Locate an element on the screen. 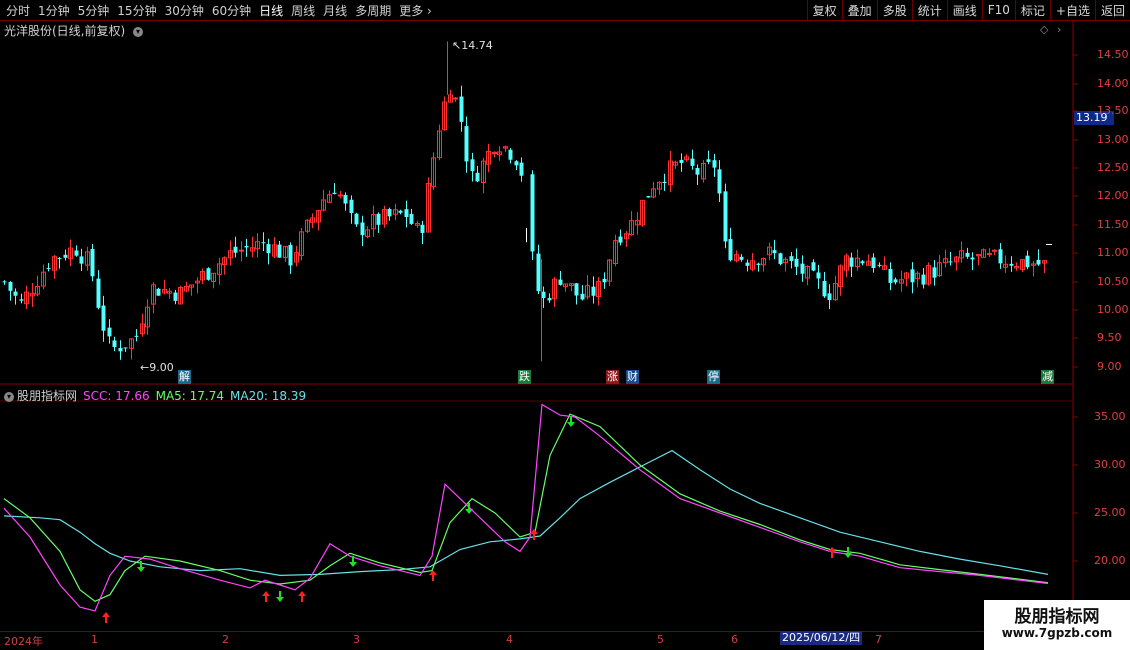  event-marker: 财 is located at coordinates (632, 377).